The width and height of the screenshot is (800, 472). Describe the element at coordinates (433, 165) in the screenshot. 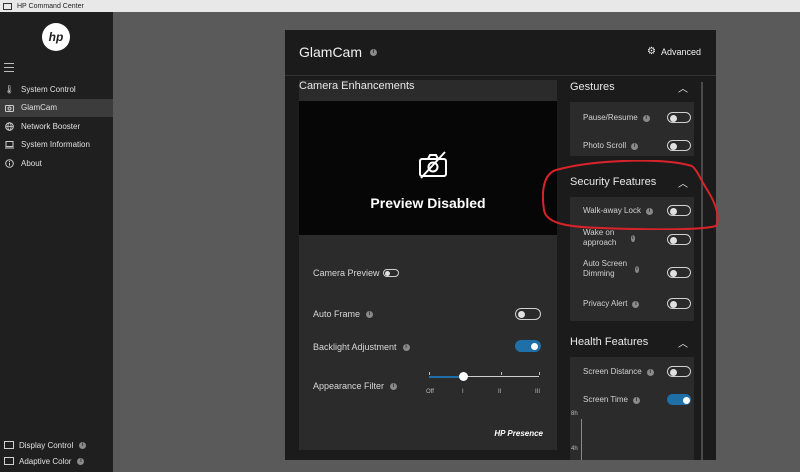

I see `camera-off-icon` at that location.